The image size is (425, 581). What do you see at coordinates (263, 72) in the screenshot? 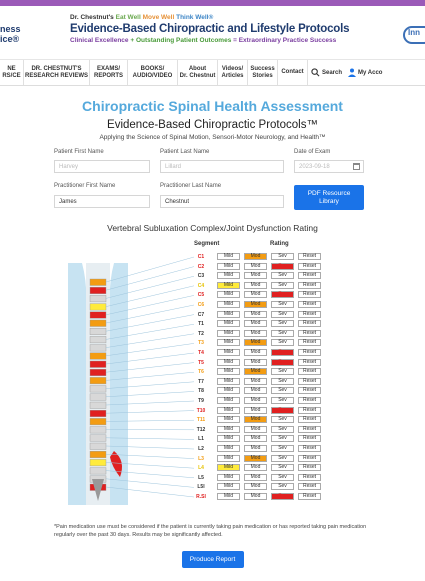
I see `nav-item-success: Success Stories` at bounding box center [263, 72].